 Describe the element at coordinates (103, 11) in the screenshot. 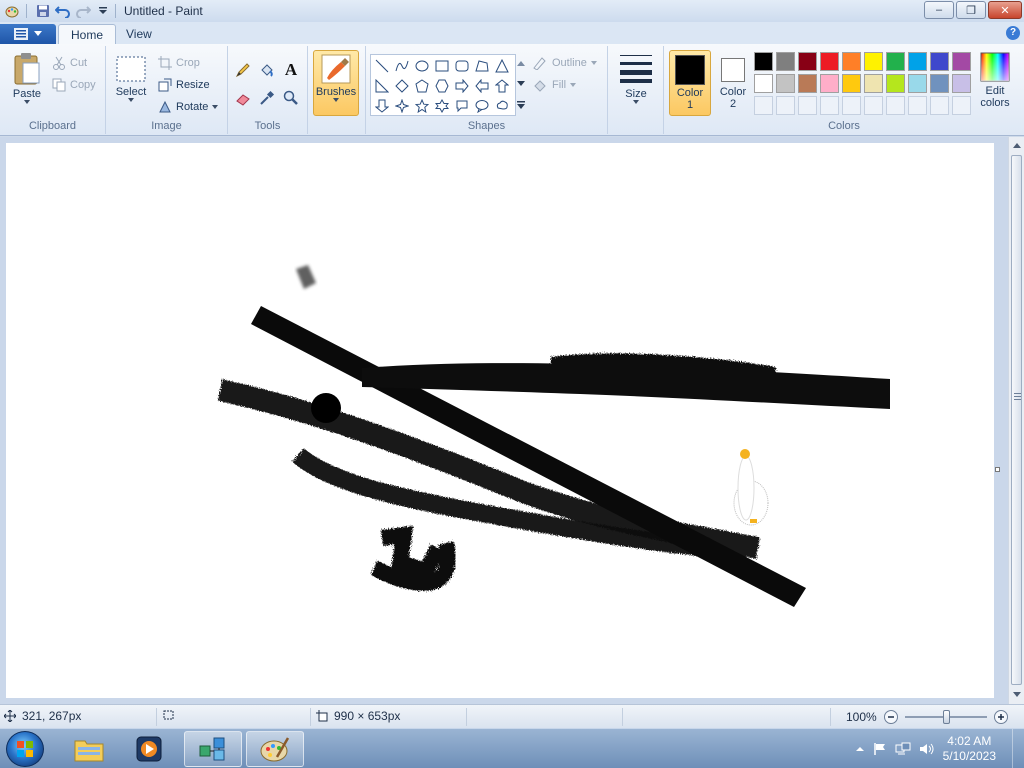

I see `customize-qat-icon` at that location.